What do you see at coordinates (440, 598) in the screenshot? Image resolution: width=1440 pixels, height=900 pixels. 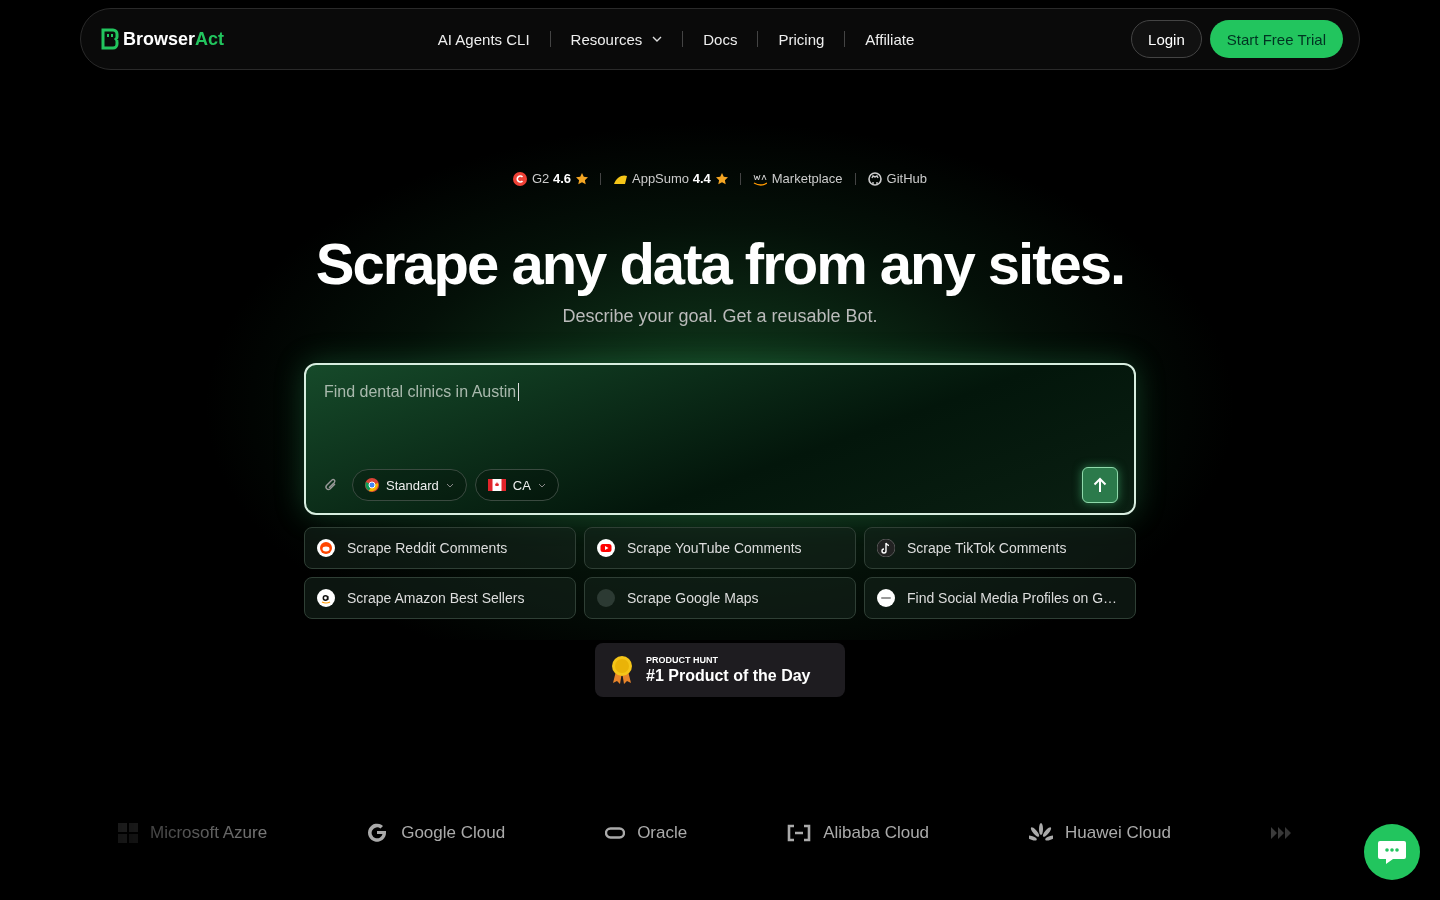 I see `suggestion-button: Scrape Amazon Best Sellers` at bounding box center [440, 598].